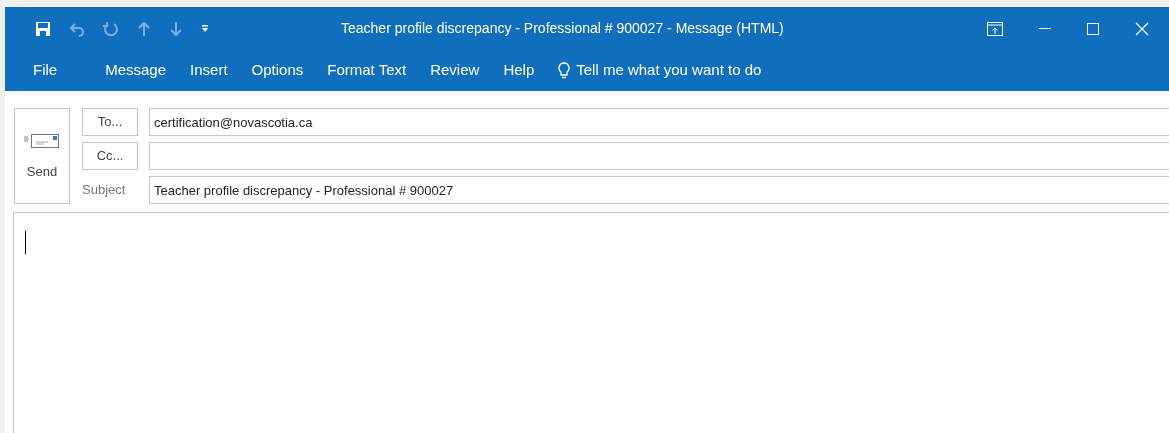 The height and width of the screenshot is (433, 1169). I want to click on ribbon-display-icon, so click(995, 28).